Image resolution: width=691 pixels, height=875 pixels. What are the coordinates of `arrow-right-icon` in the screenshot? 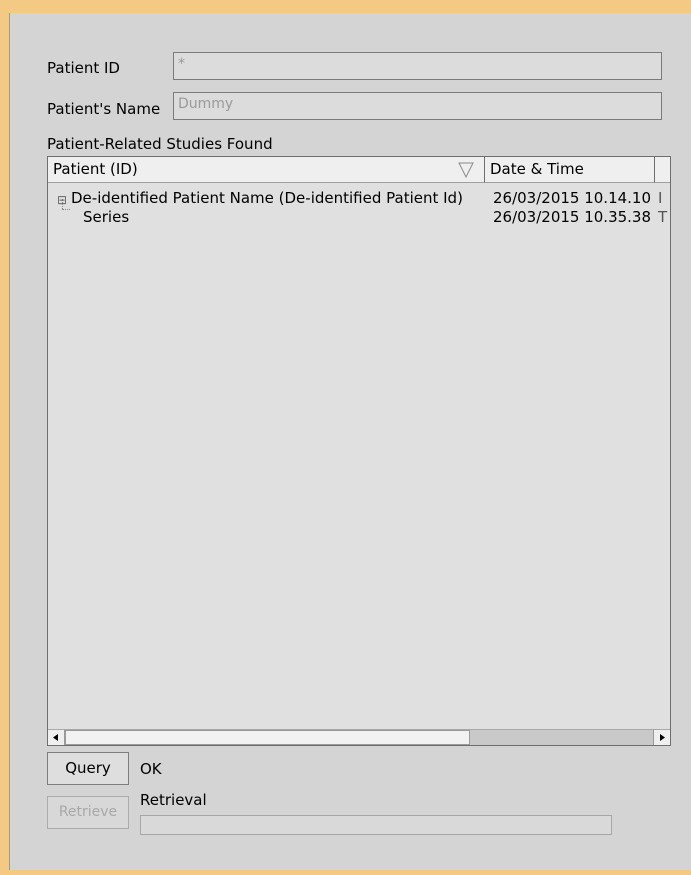 It's located at (662, 737).